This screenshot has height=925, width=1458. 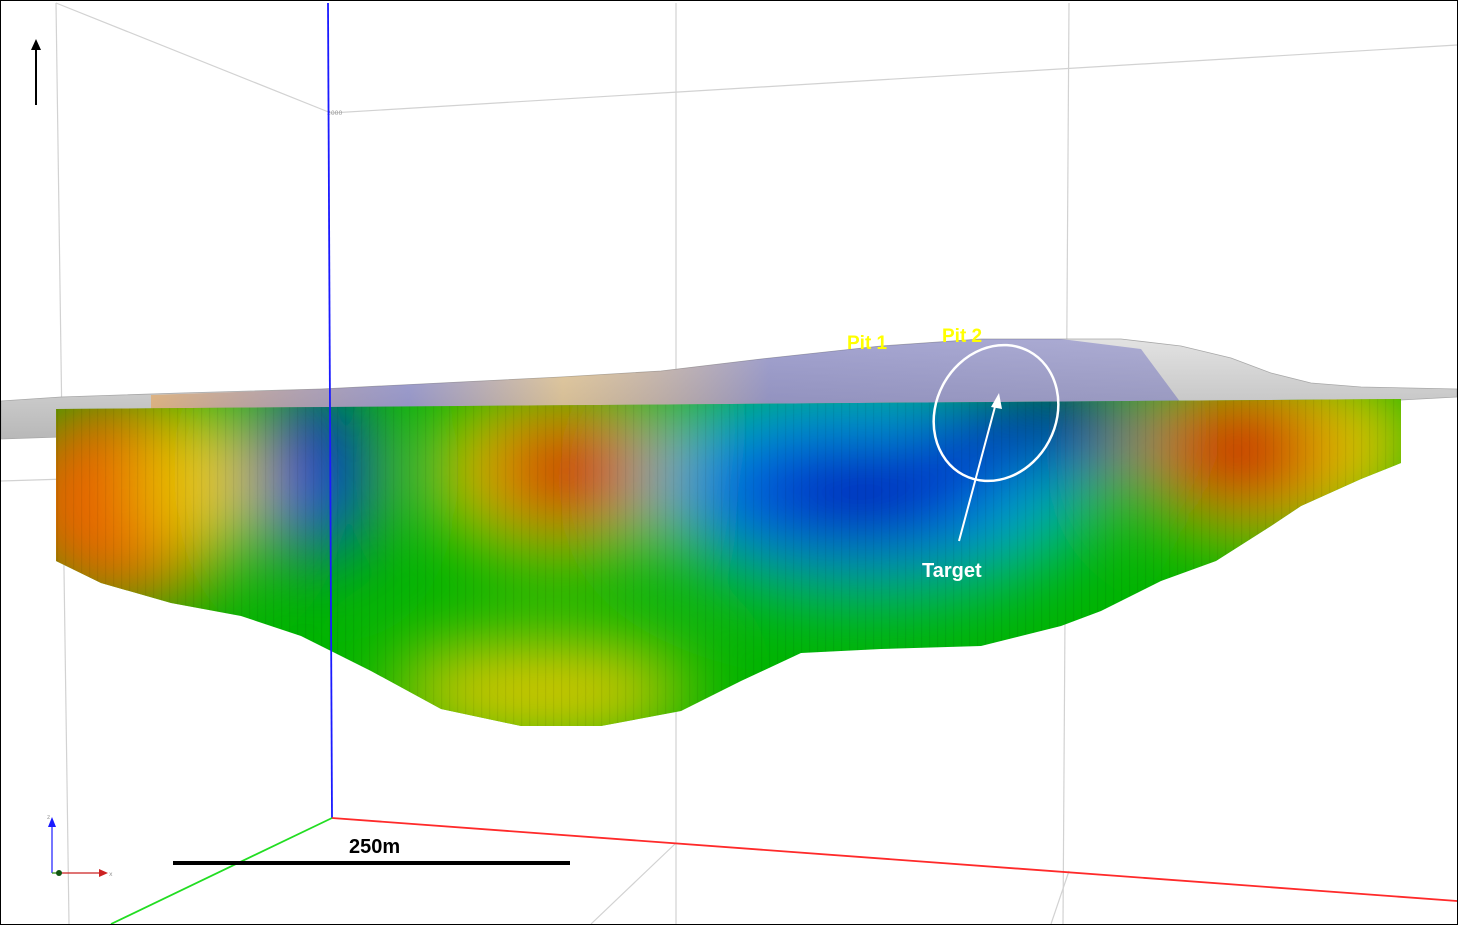 What do you see at coordinates (80, 846) in the screenshot?
I see `axis-triad: z x` at bounding box center [80, 846].